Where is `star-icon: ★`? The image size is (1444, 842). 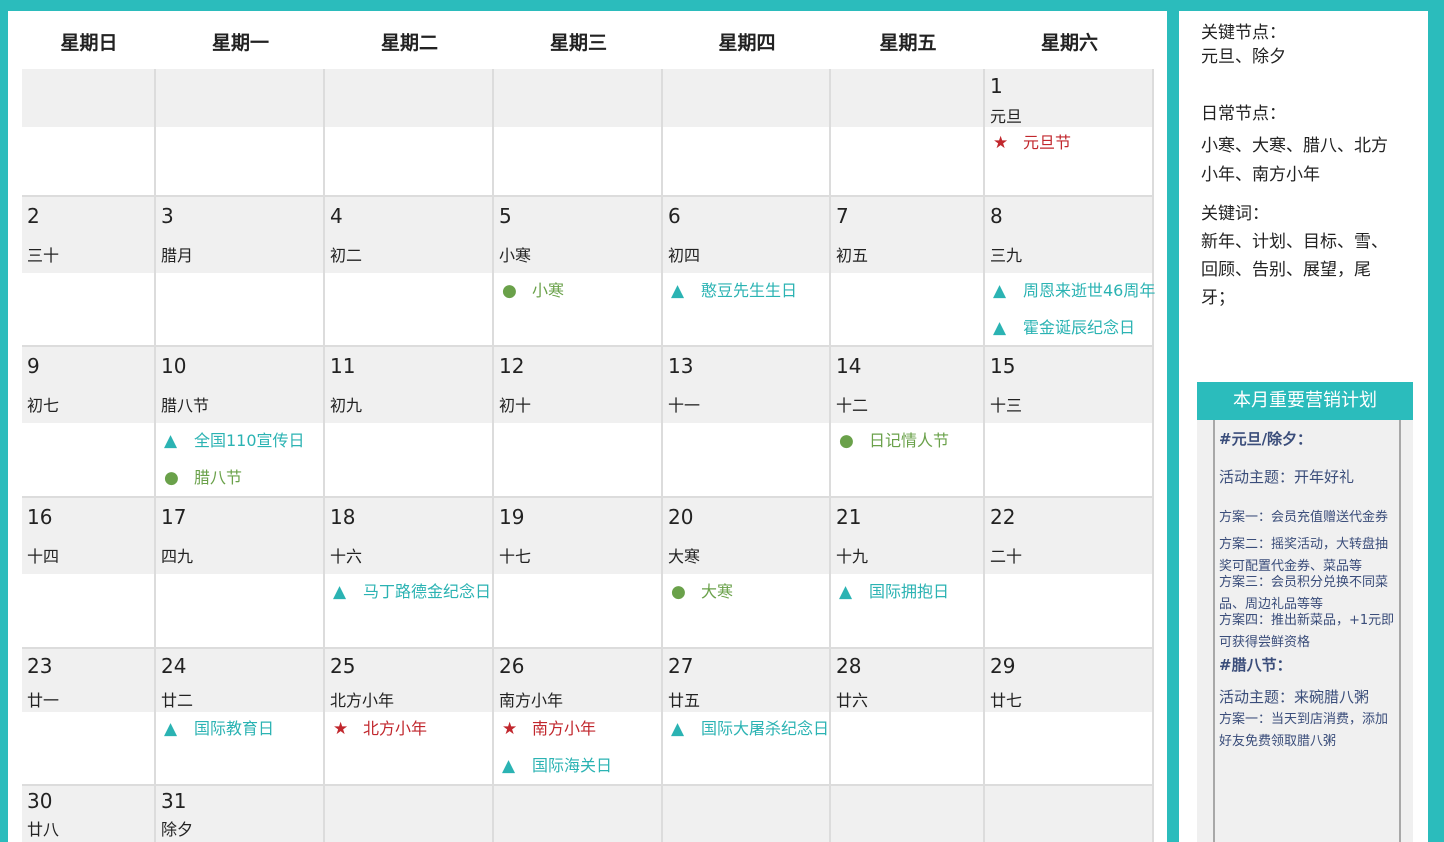 star-icon: ★ is located at coordinates (1001, 143).